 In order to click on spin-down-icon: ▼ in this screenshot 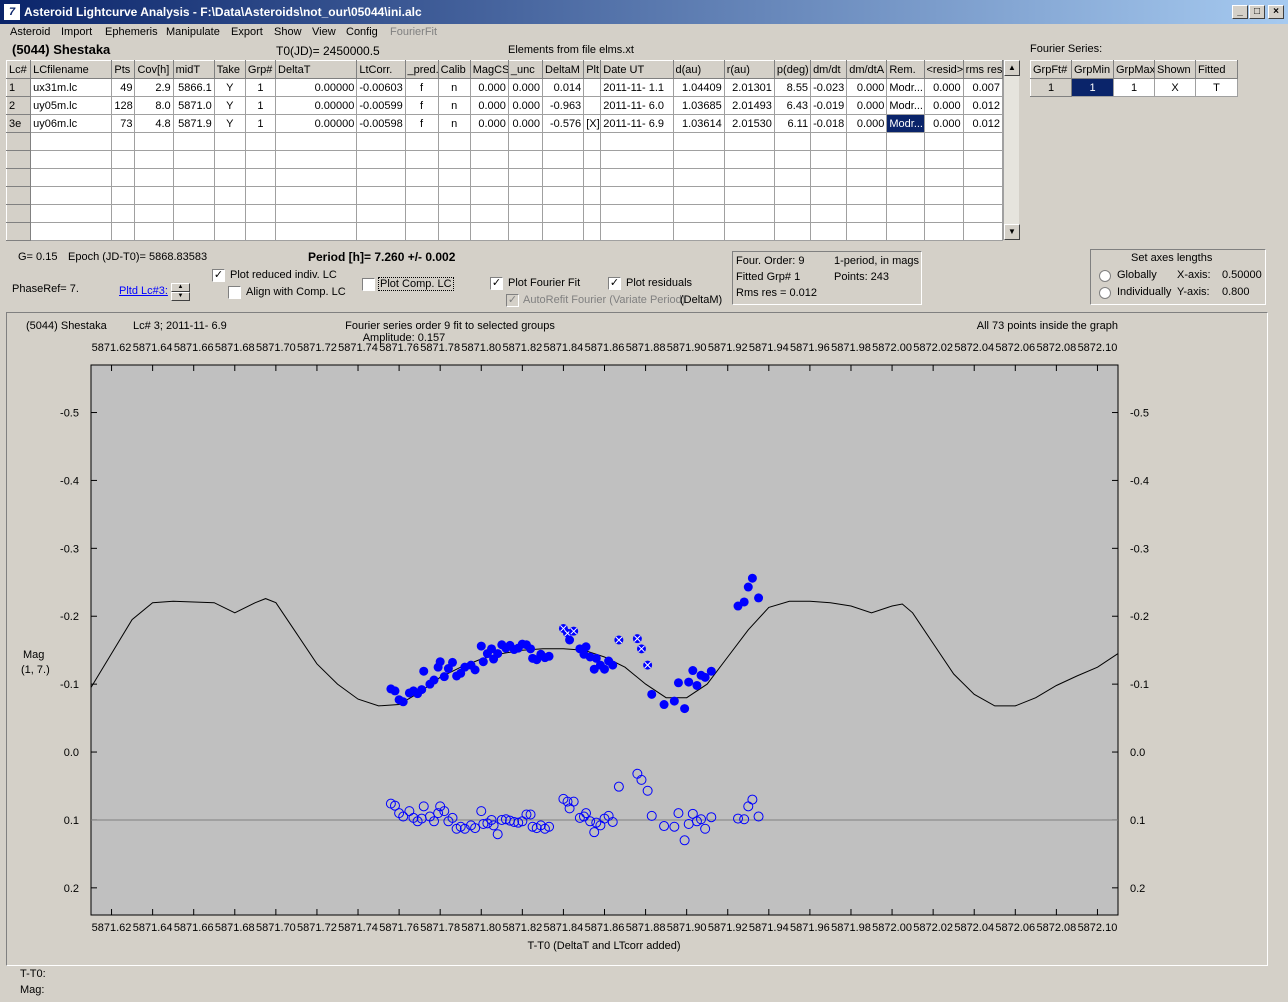, I will do `click(180, 296)`.